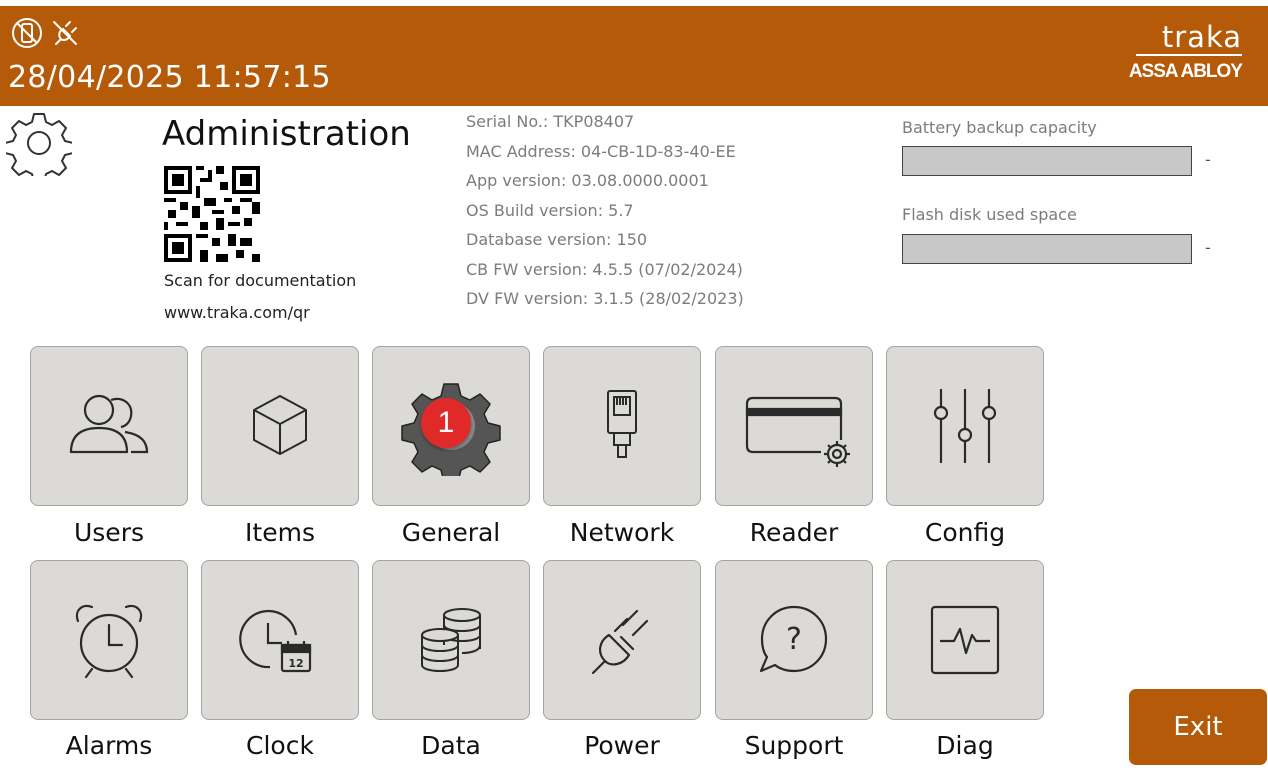 The width and height of the screenshot is (1268, 776). Describe the element at coordinates (451, 532) in the screenshot. I see `tile-general-label: General` at that location.